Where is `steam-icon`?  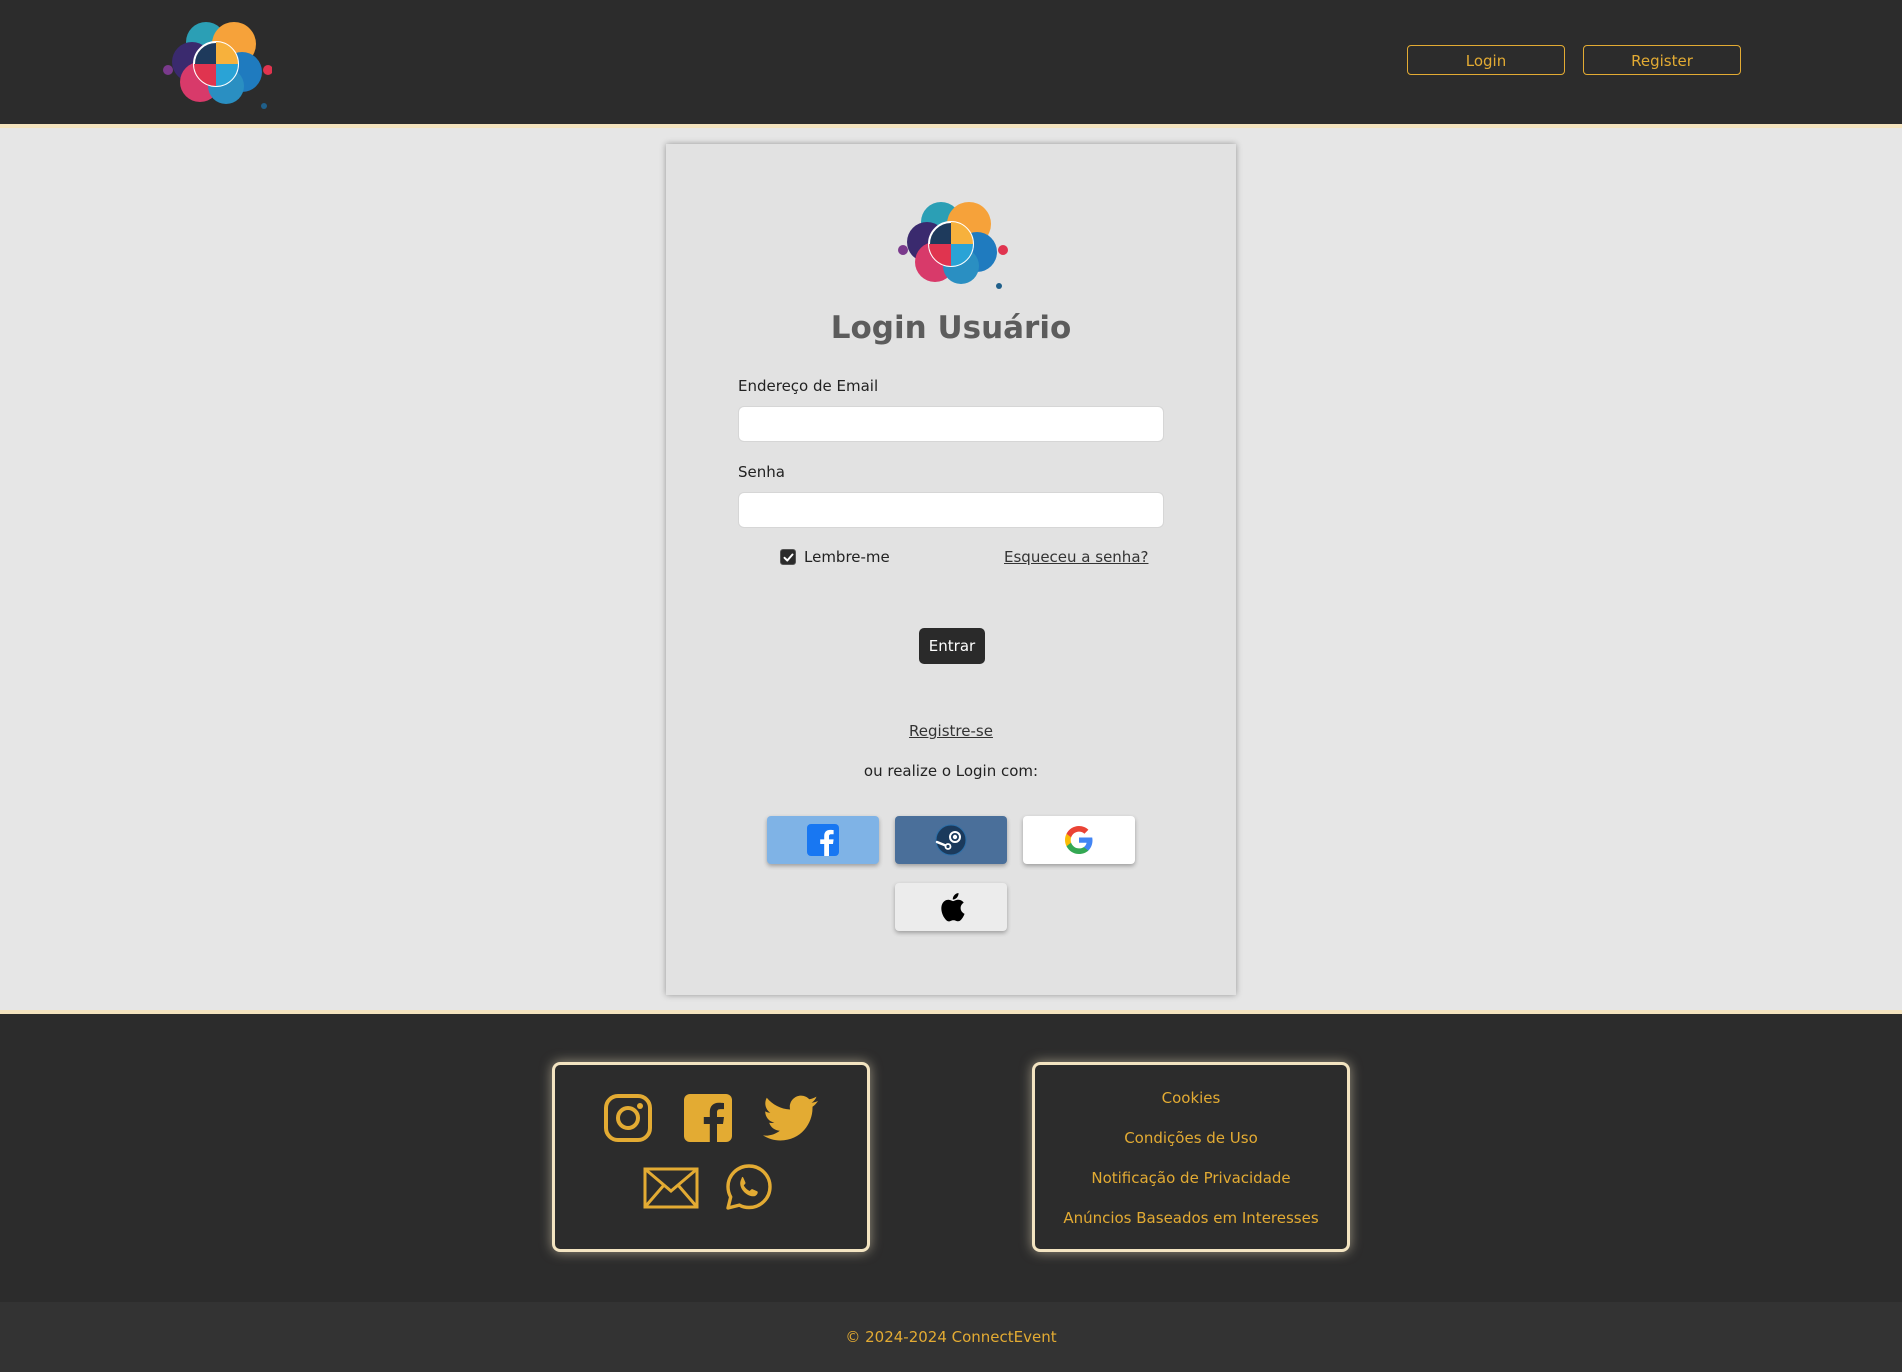 steam-icon is located at coordinates (951, 840).